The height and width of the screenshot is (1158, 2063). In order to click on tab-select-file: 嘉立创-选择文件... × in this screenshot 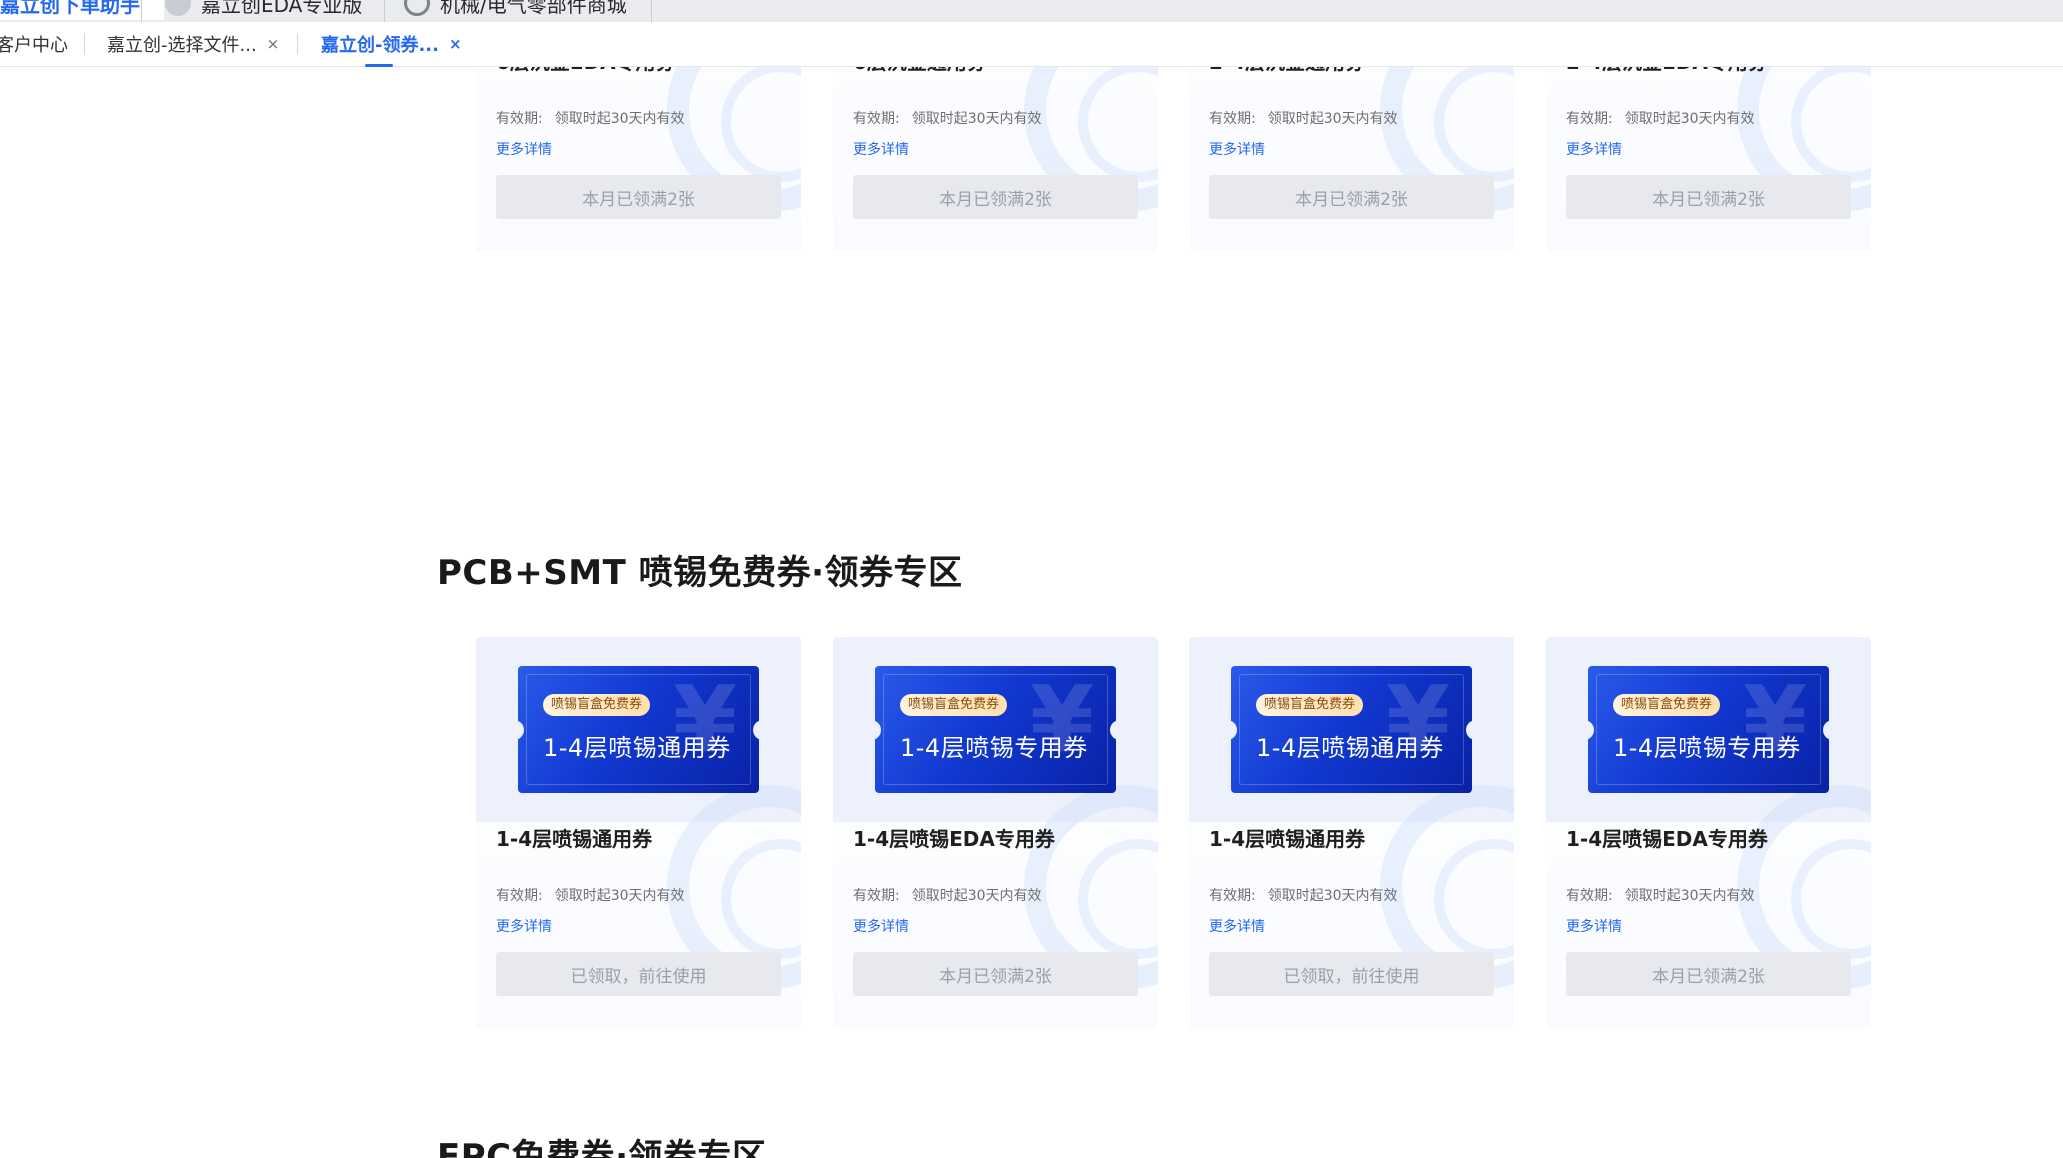, I will do `click(193, 44)`.